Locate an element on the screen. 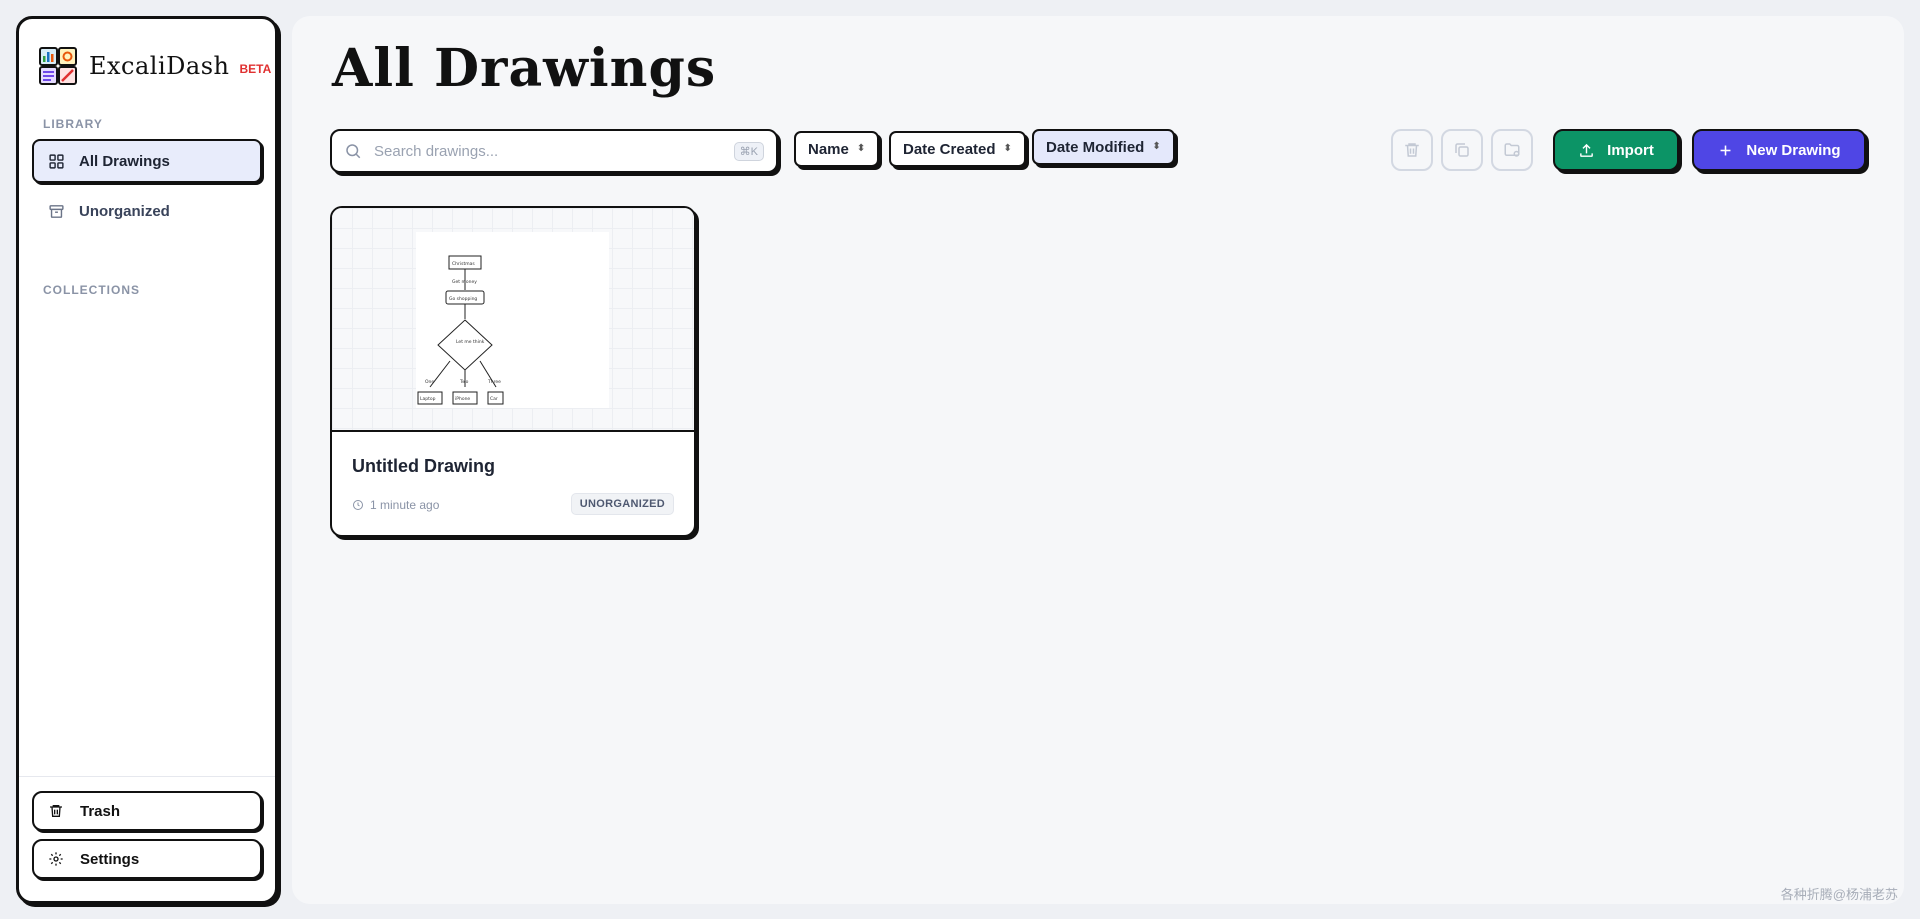  brand: ExcaliDash BETA is located at coordinates (147, 66).